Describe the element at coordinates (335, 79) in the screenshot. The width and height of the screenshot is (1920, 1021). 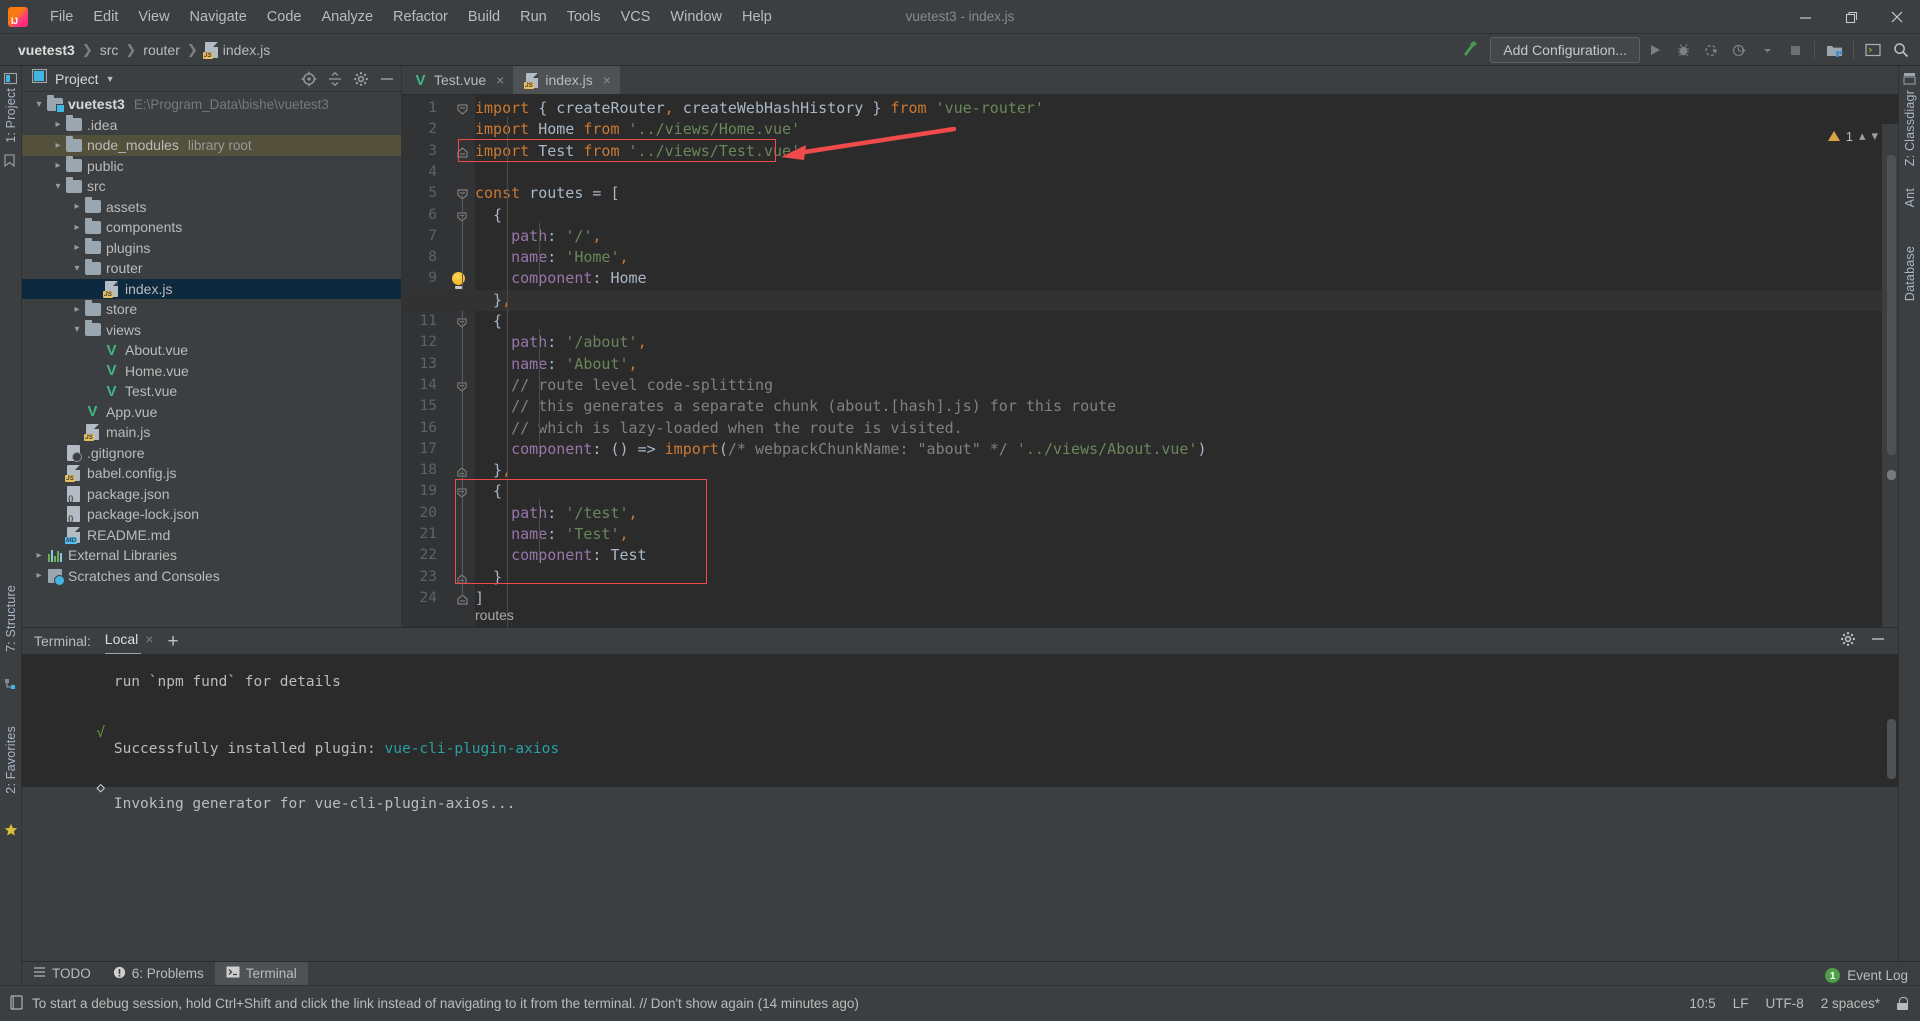
I see `collapse-all-icon` at that location.